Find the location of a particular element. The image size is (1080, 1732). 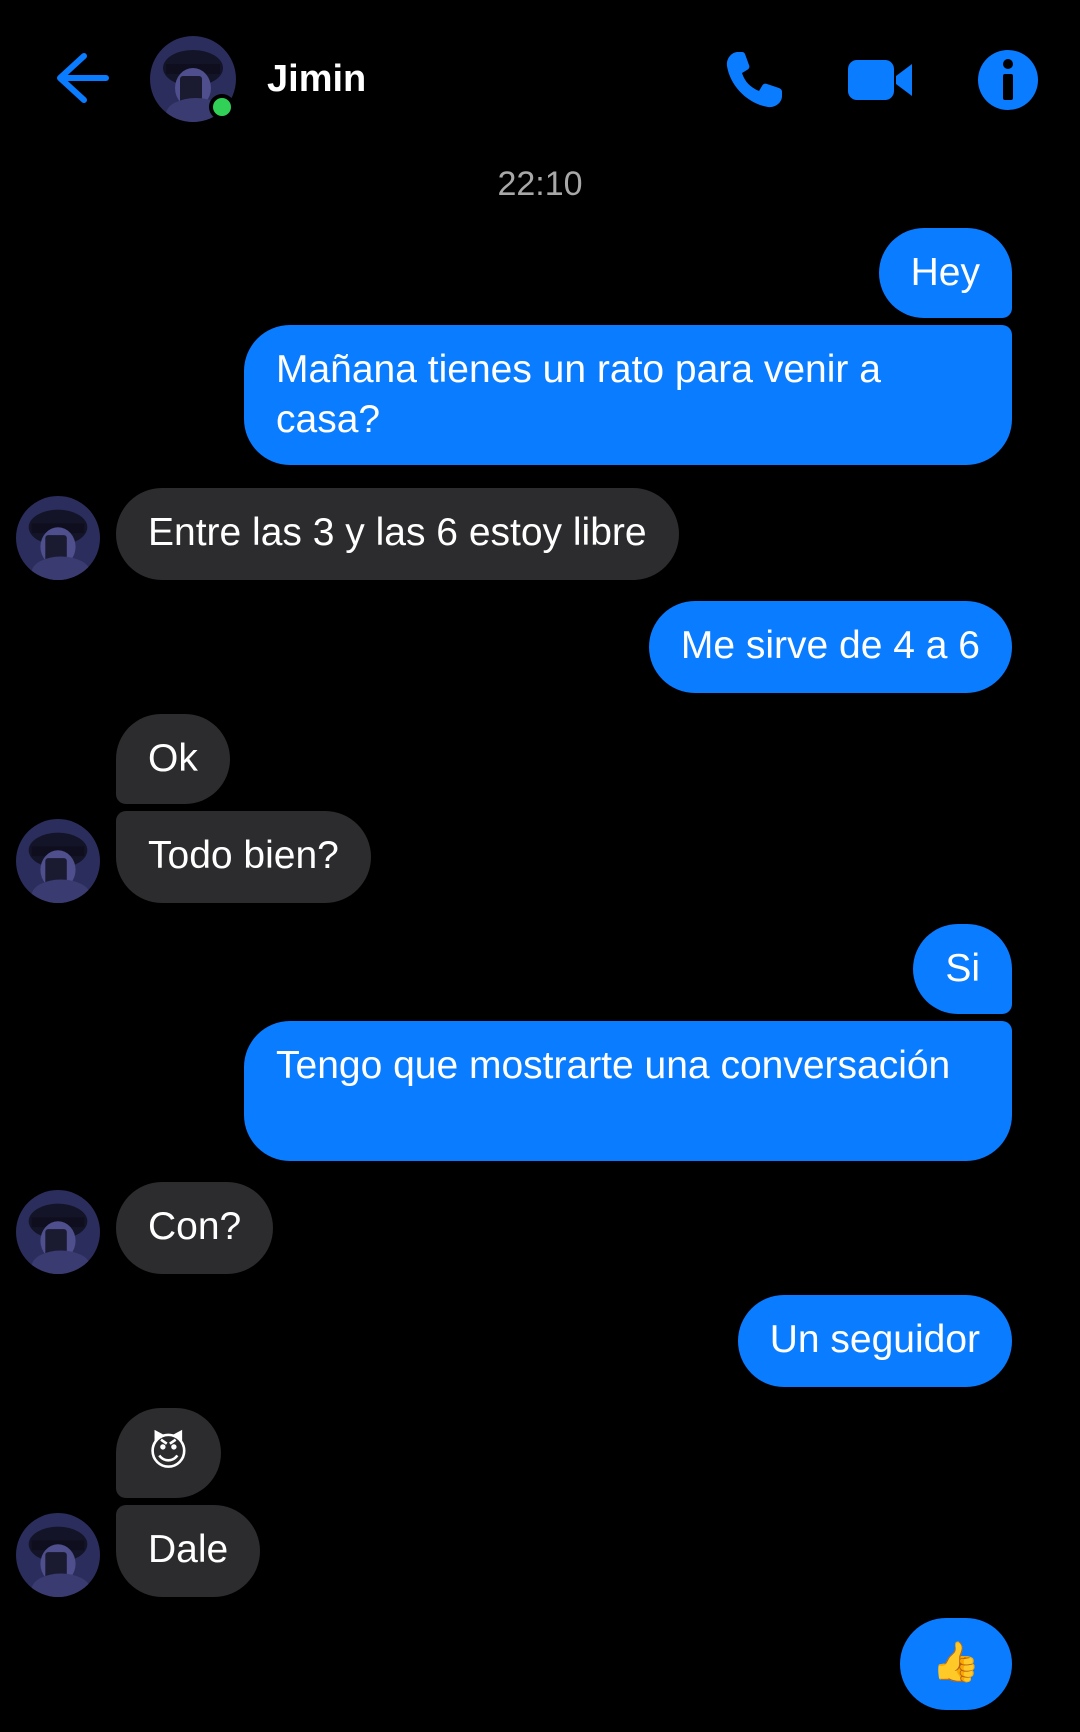

message-timestamp: 22:10 is located at coordinates (540, 184).